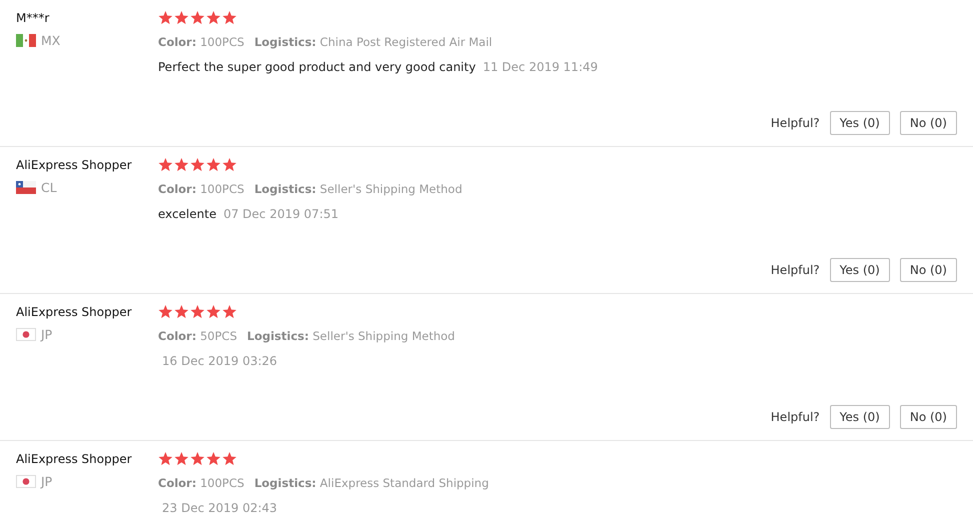 The image size is (973, 528). What do you see at coordinates (540, 67) in the screenshot?
I see `review-date: 11 Dec 2019 11:49` at bounding box center [540, 67].